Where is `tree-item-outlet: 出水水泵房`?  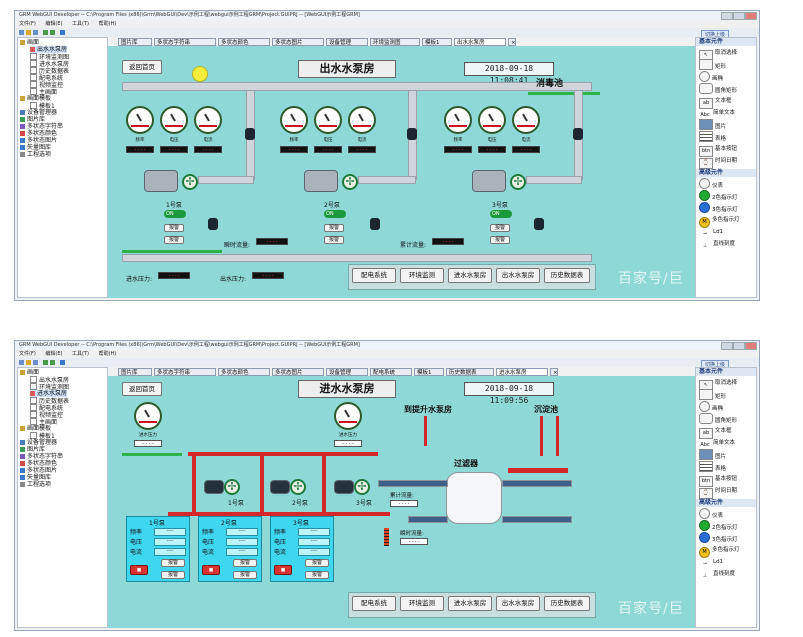
tree-item-outlet: 出水水泵房 is located at coordinates (49, 49).